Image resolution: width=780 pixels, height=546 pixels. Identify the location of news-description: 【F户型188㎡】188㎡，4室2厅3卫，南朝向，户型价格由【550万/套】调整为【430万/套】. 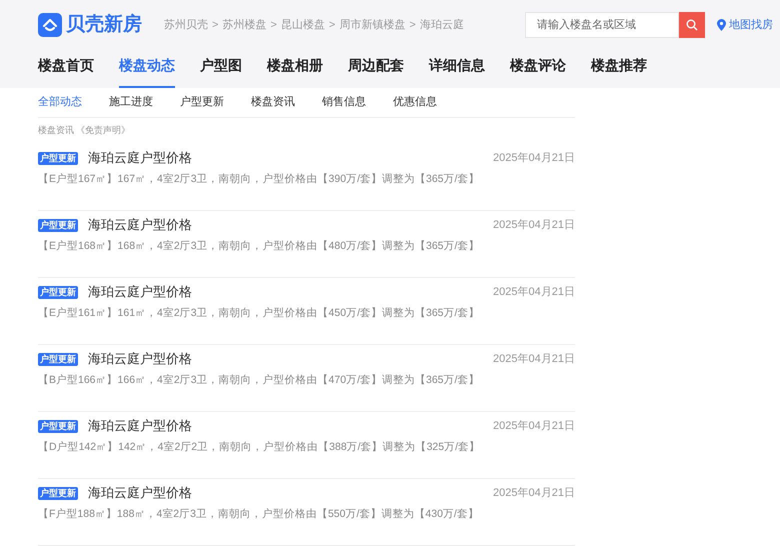
(259, 514).